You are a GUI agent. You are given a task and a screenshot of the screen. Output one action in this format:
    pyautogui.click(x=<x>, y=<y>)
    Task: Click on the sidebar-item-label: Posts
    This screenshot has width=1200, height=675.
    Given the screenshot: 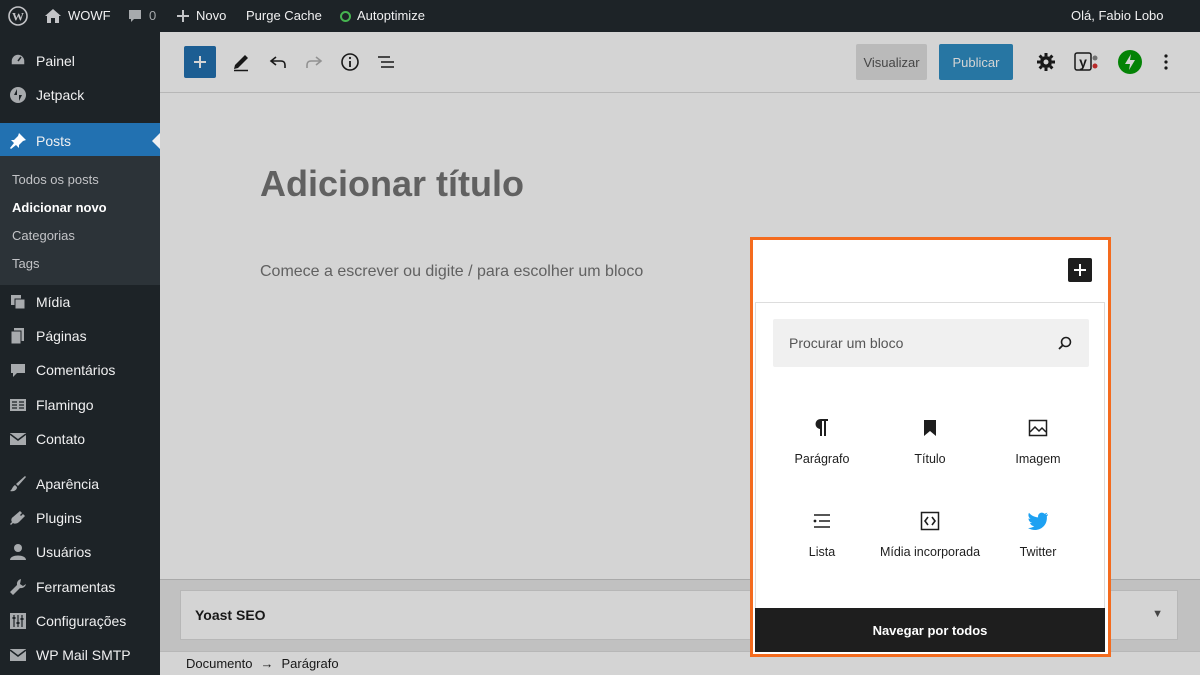 What is the action you would take?
    pyautogui.click(x=54, y=141)
    